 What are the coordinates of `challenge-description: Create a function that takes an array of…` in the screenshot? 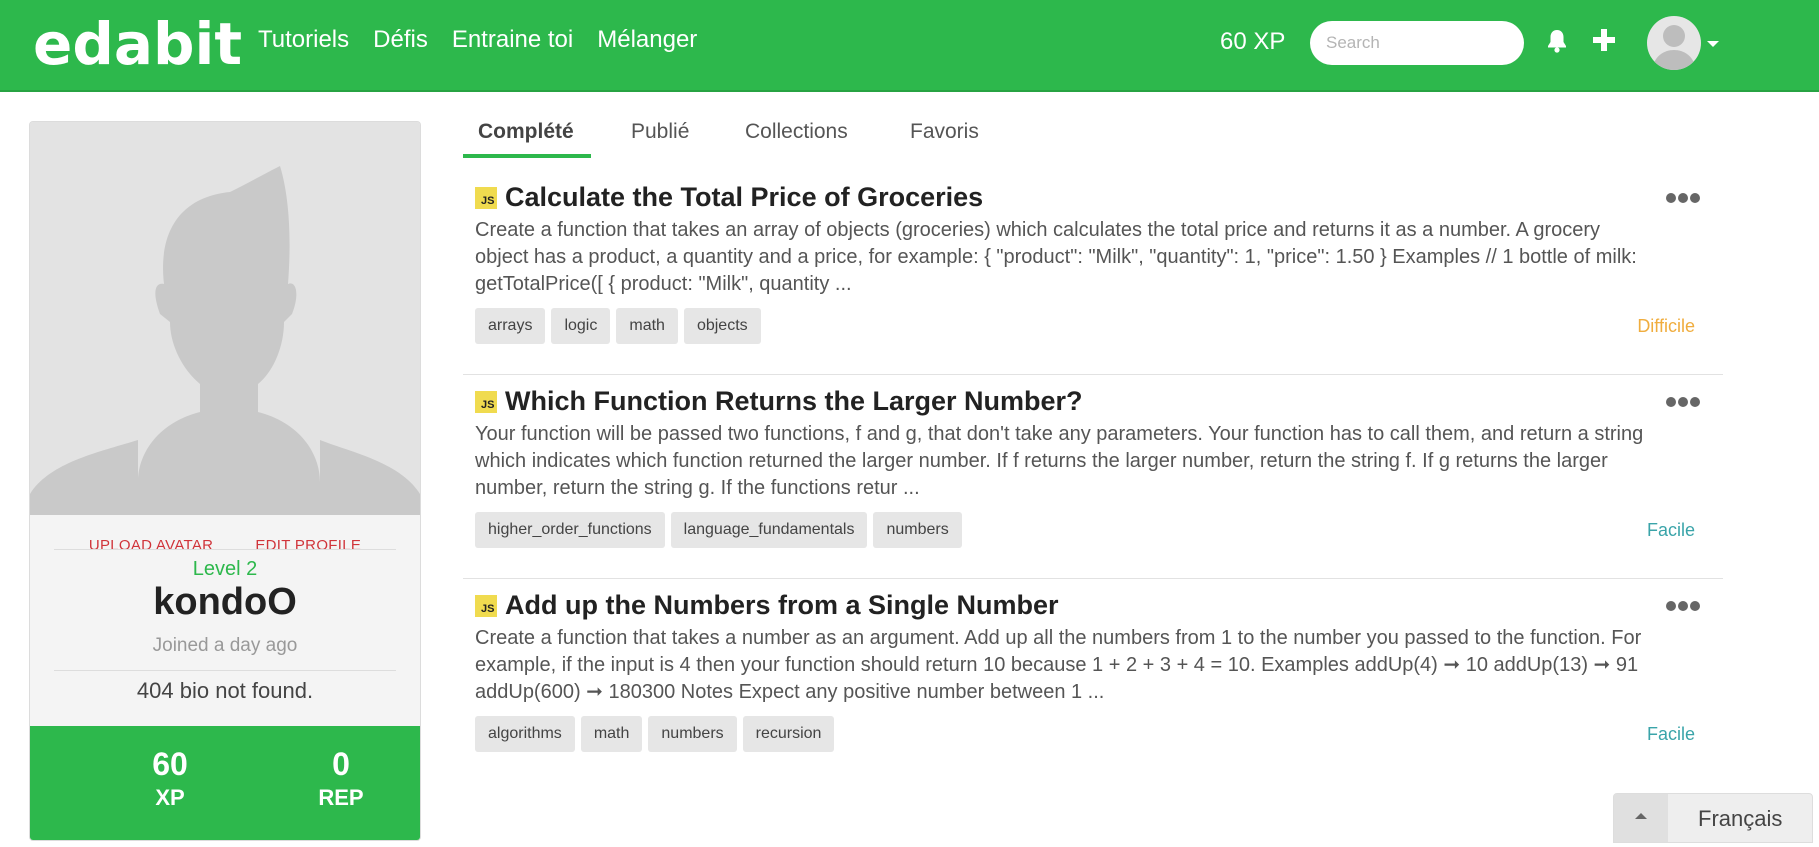 It's located at (1056, 257).